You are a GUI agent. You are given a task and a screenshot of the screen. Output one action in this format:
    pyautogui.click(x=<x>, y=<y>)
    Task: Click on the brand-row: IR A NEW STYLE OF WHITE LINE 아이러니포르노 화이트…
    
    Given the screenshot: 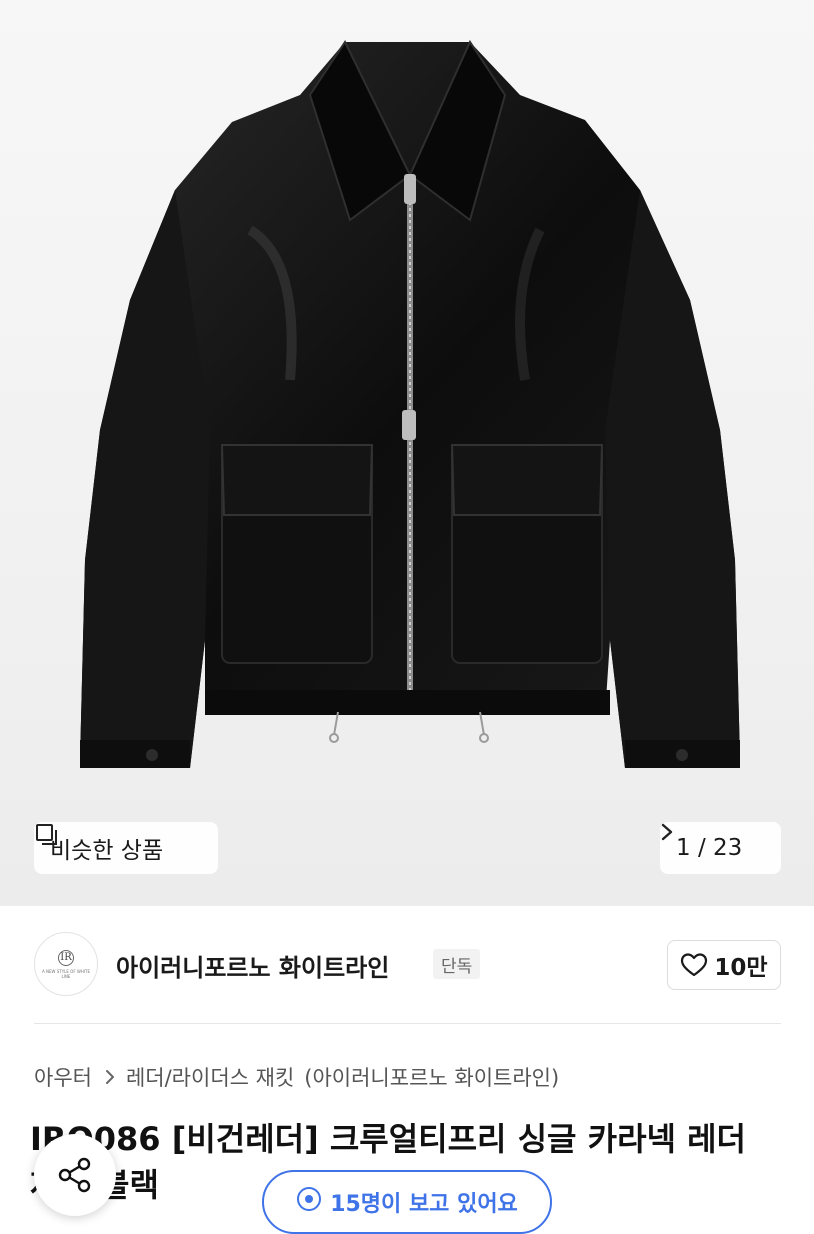 What is the action you would take?
    pyautogui.click(x=407, y=965)
    